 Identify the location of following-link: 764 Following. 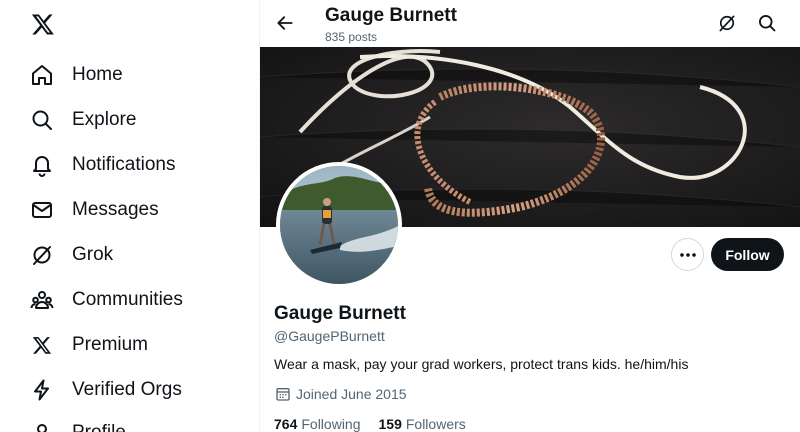
(317, 424).